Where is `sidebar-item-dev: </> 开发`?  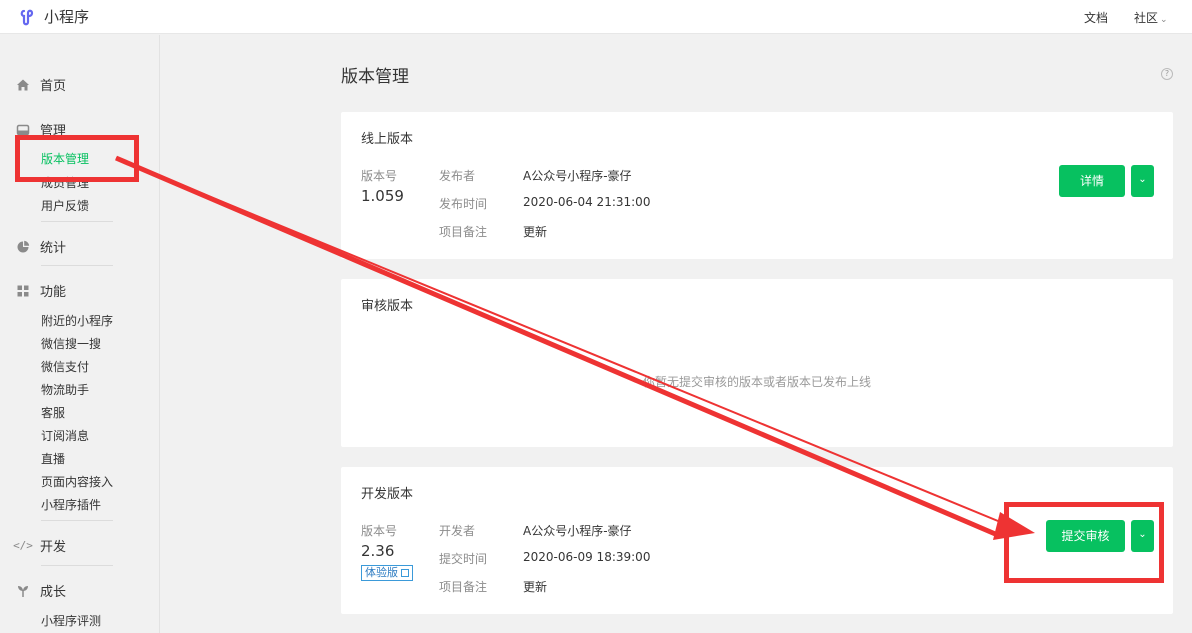
sidebar-item-dev: </> 开发 is located at coordinates (40, 545).